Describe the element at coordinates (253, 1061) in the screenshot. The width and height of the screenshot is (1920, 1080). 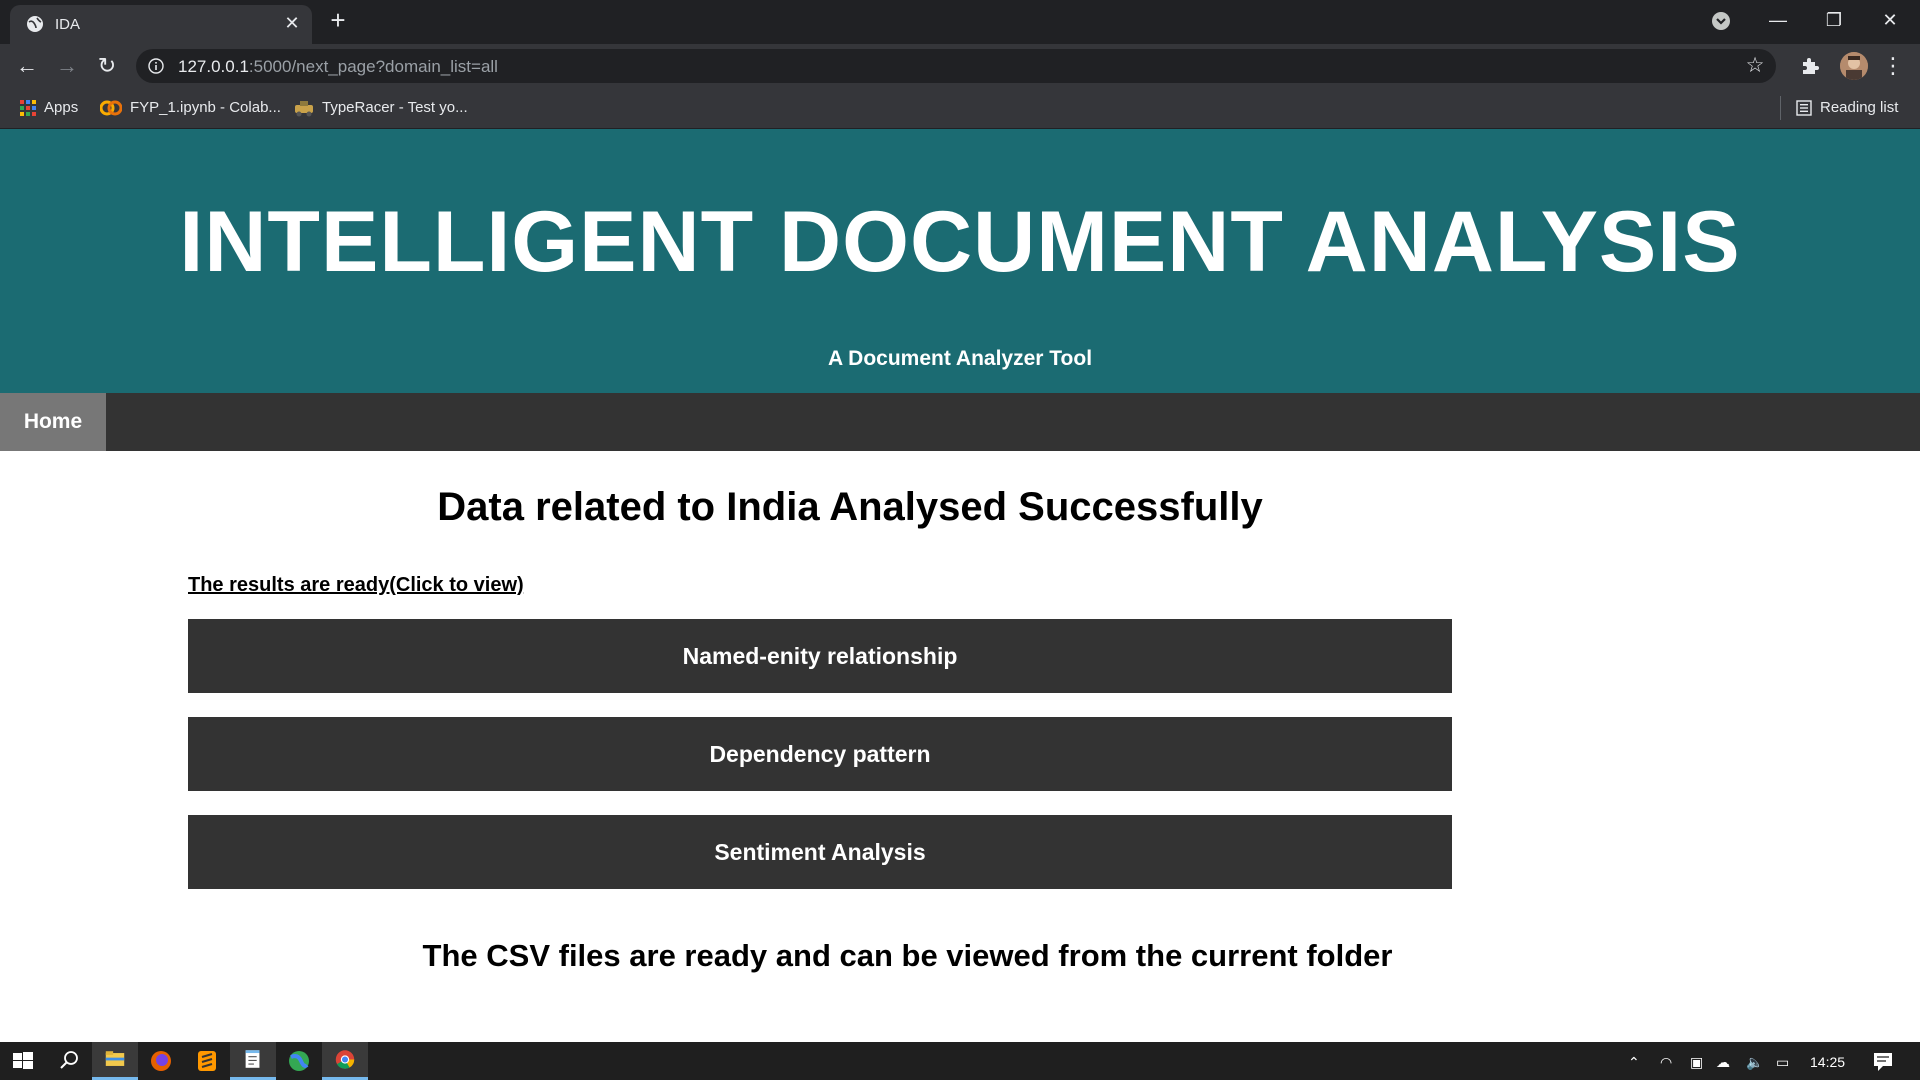
I see `notepad-icon` at that location.